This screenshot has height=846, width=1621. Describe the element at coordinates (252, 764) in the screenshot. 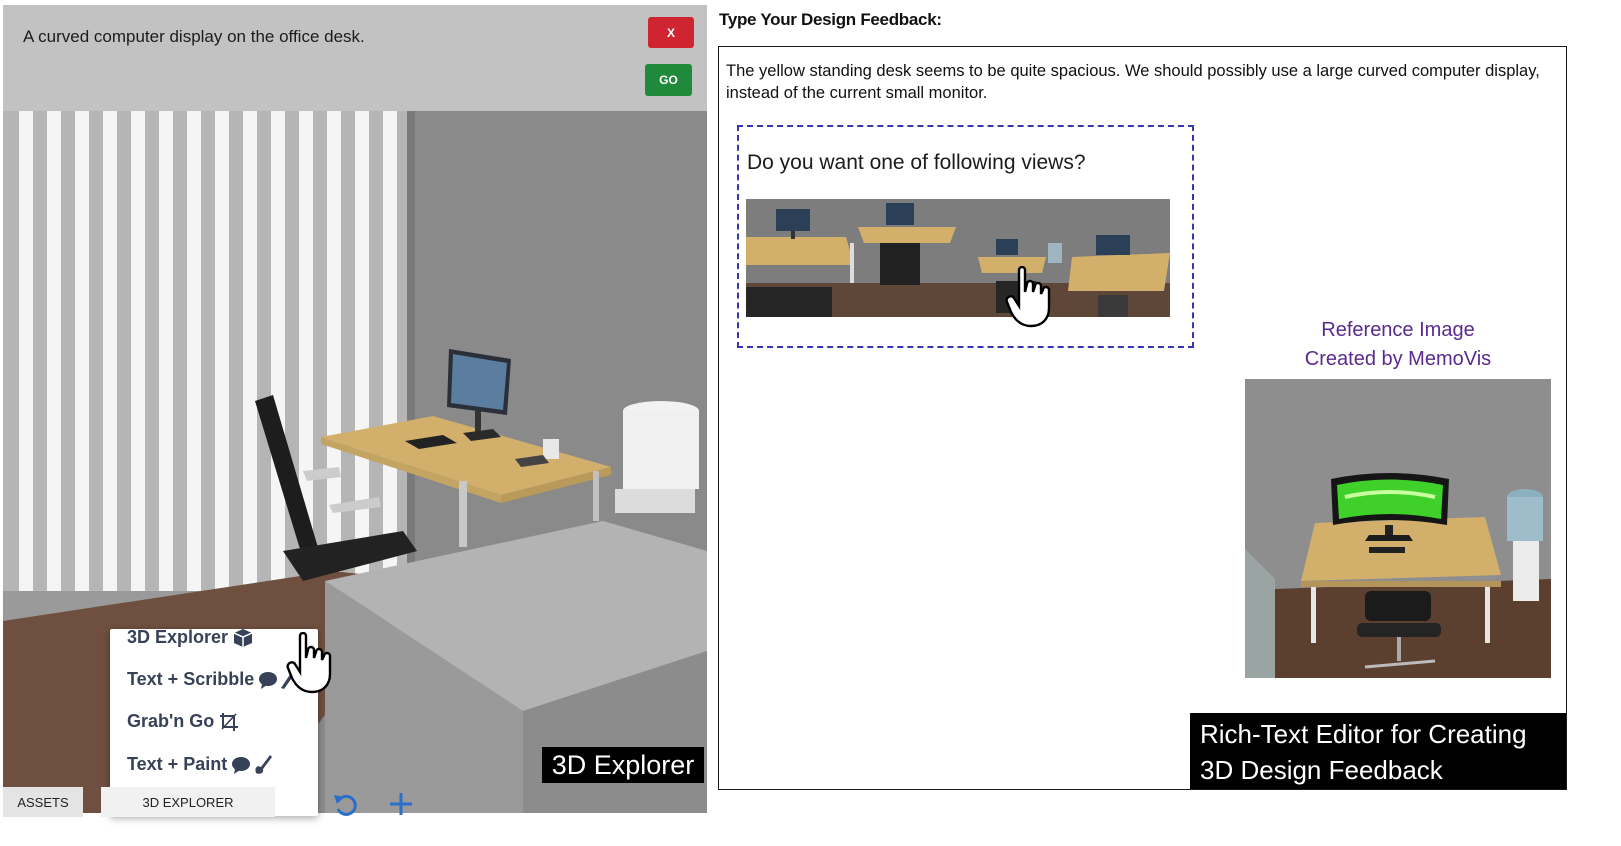

I see `comment-paint-icon` at that location.